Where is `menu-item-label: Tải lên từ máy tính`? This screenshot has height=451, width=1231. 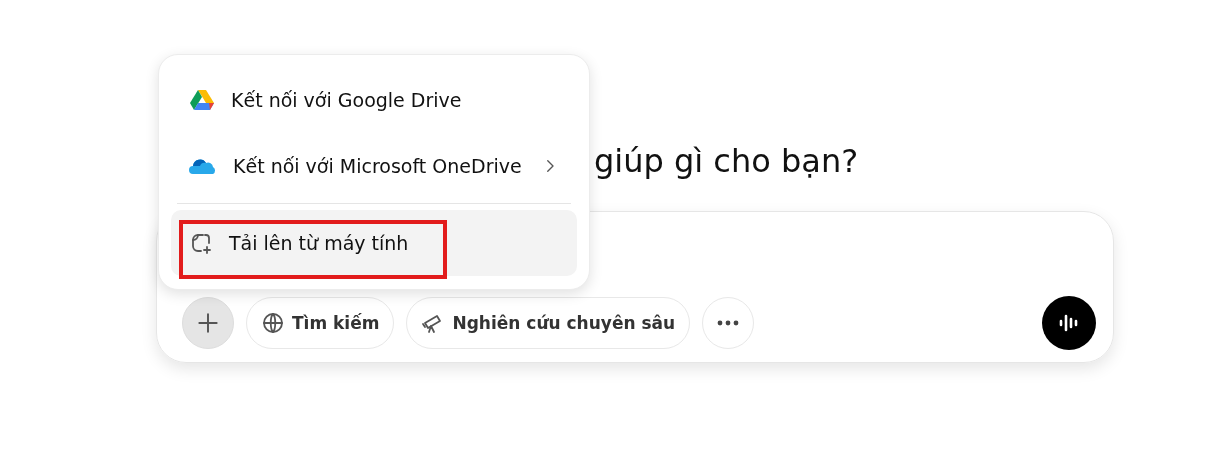
menu-item-label: Tải lên từ máy tính is located at coordinates (319, 243).